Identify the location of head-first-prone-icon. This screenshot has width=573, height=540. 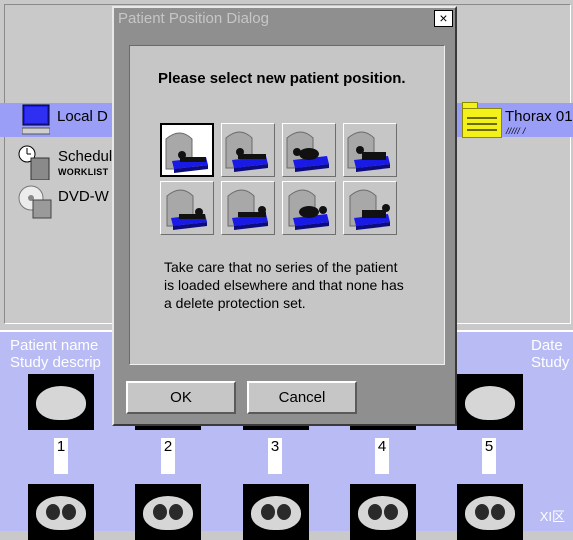
(247, 151).